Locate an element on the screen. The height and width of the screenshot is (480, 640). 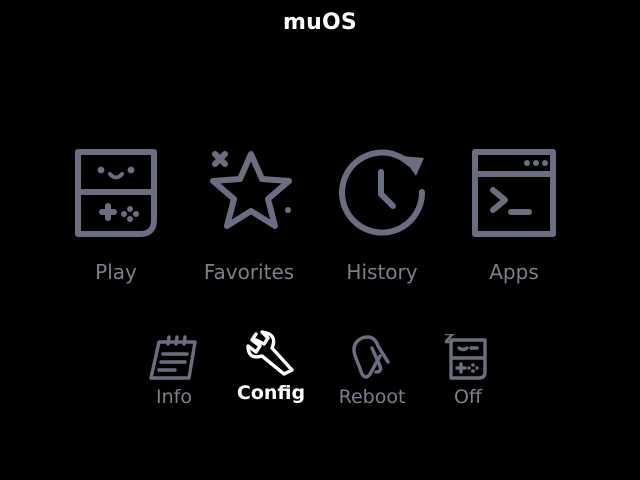
notepad-icon is located at coordinates (173, 357).